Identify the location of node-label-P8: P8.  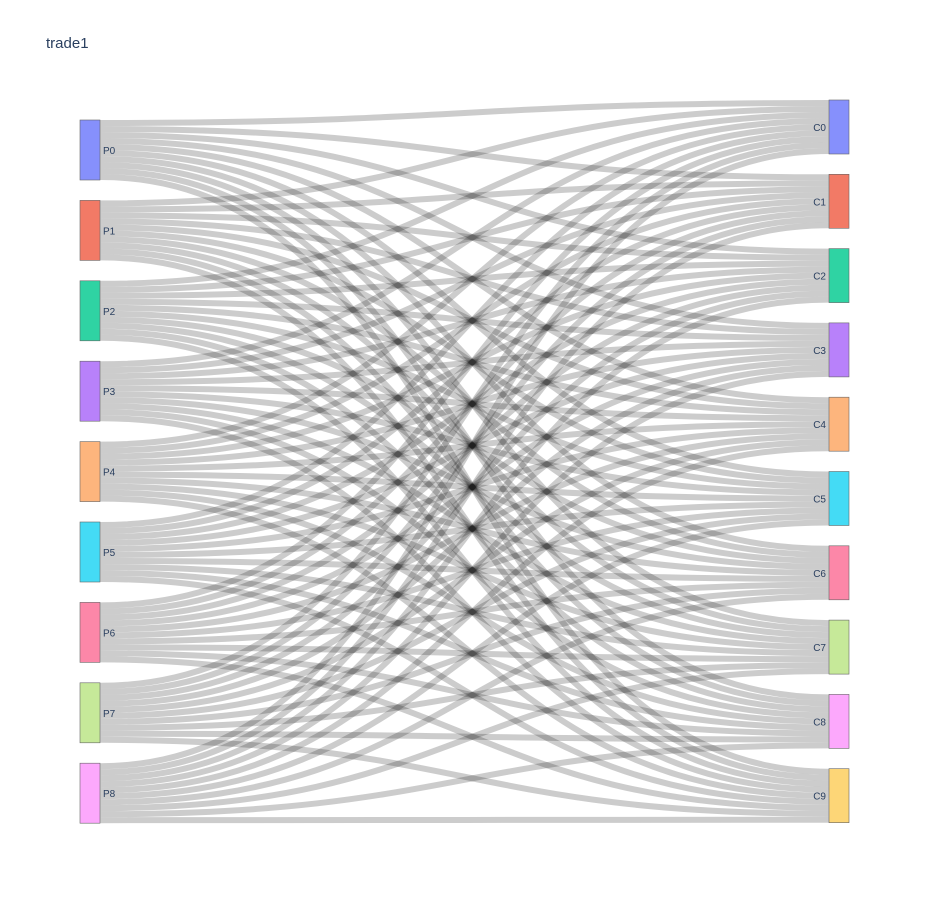
(109, 794).